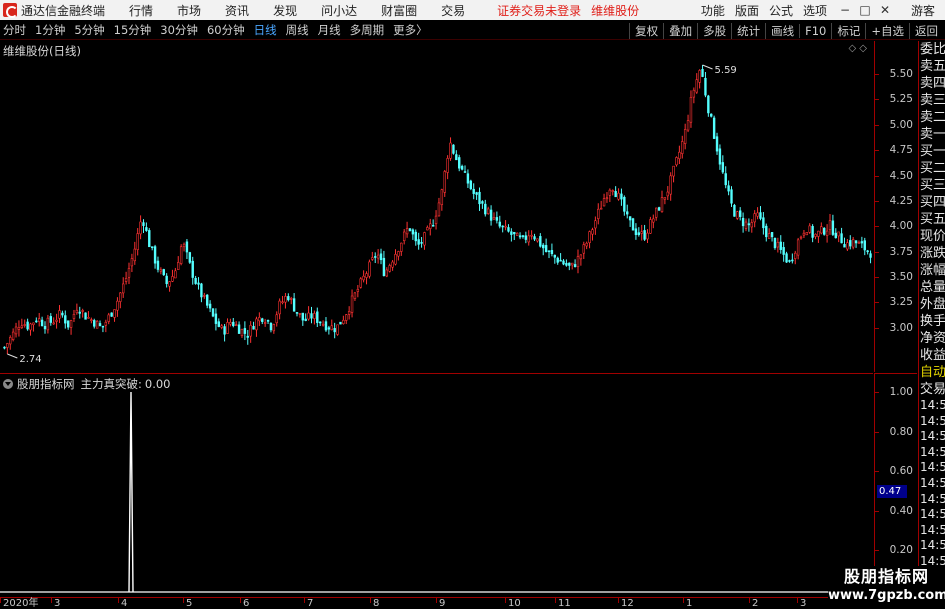  Describe the element at coordinates (815, 10) in the screenshot. I see `menu-item-xuanxiang: 选项` at that location.